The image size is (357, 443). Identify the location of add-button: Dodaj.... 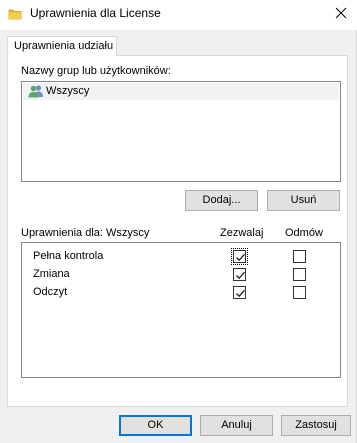
(221, 200).